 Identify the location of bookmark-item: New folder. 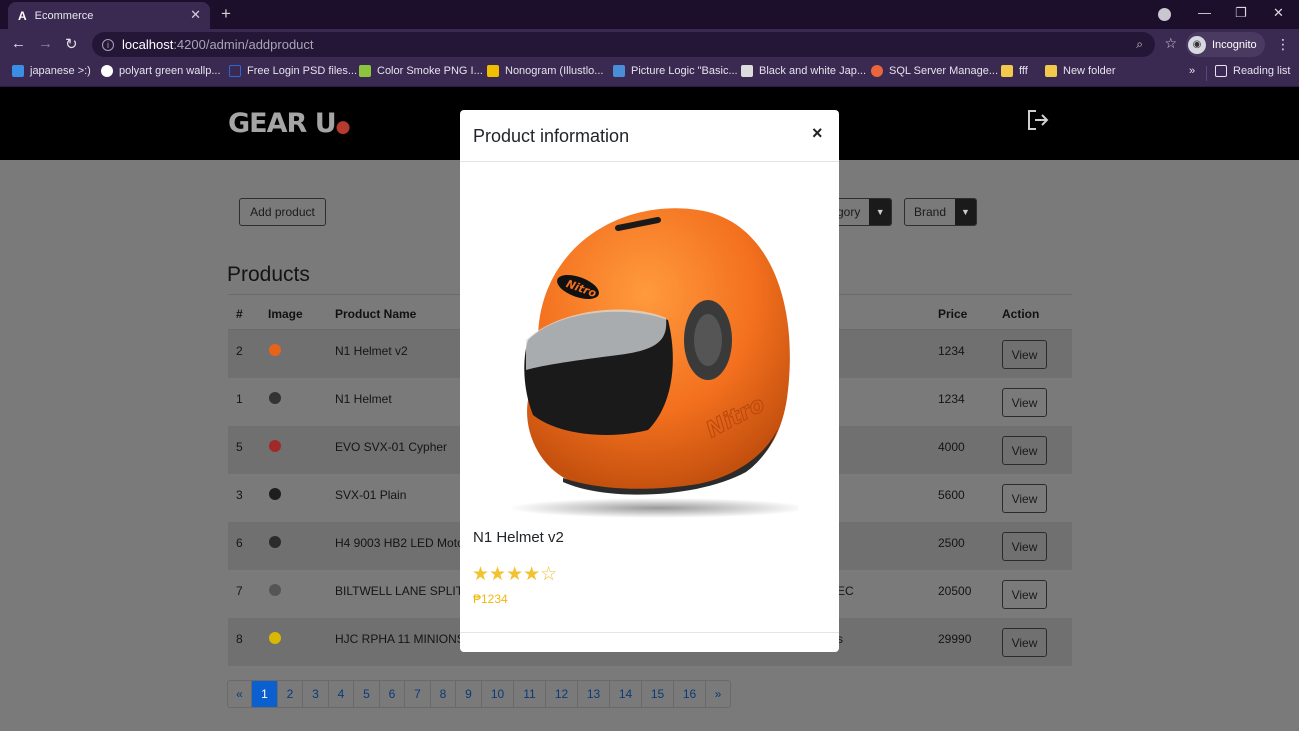
(1080, 71).